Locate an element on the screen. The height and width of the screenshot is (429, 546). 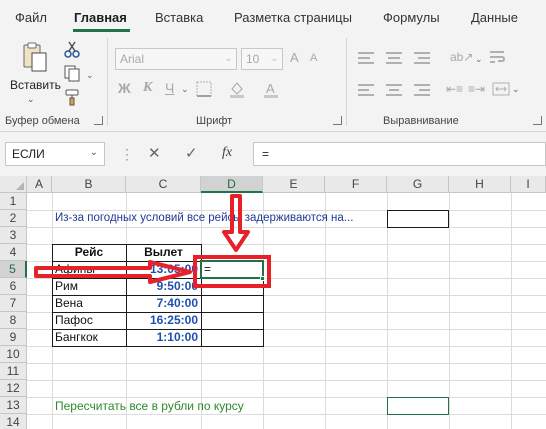
alignment-group-label: Выравнивание is located at coordinates (421, 121).